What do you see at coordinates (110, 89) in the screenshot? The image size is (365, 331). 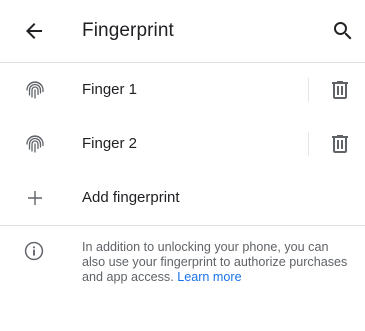 I see `fingerprint-label: Finger 1` at bounding box center [110, 89].